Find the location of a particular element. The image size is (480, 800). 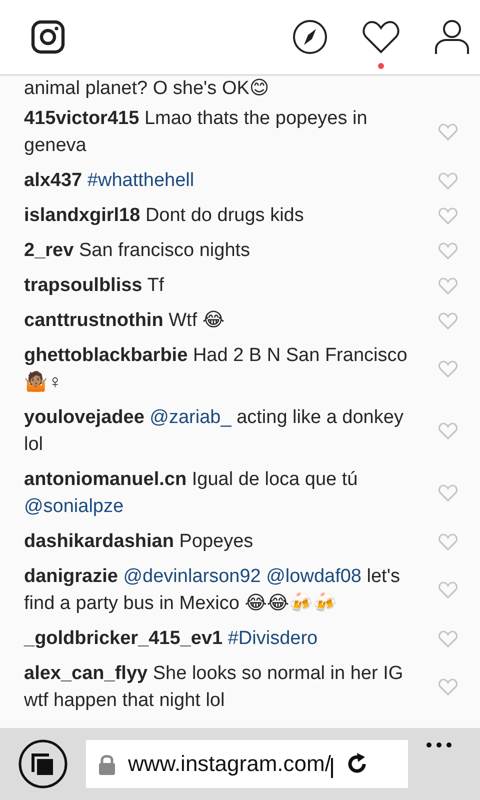

mention-link: @lowdaf08 is located at coordinates (314, 576).